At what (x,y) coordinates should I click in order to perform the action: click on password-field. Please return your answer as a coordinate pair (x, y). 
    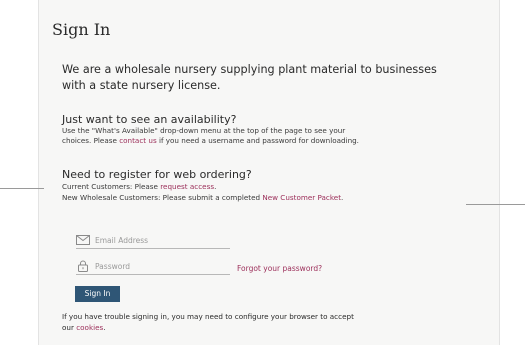
    Looking at the image, I should click on (153, 266).